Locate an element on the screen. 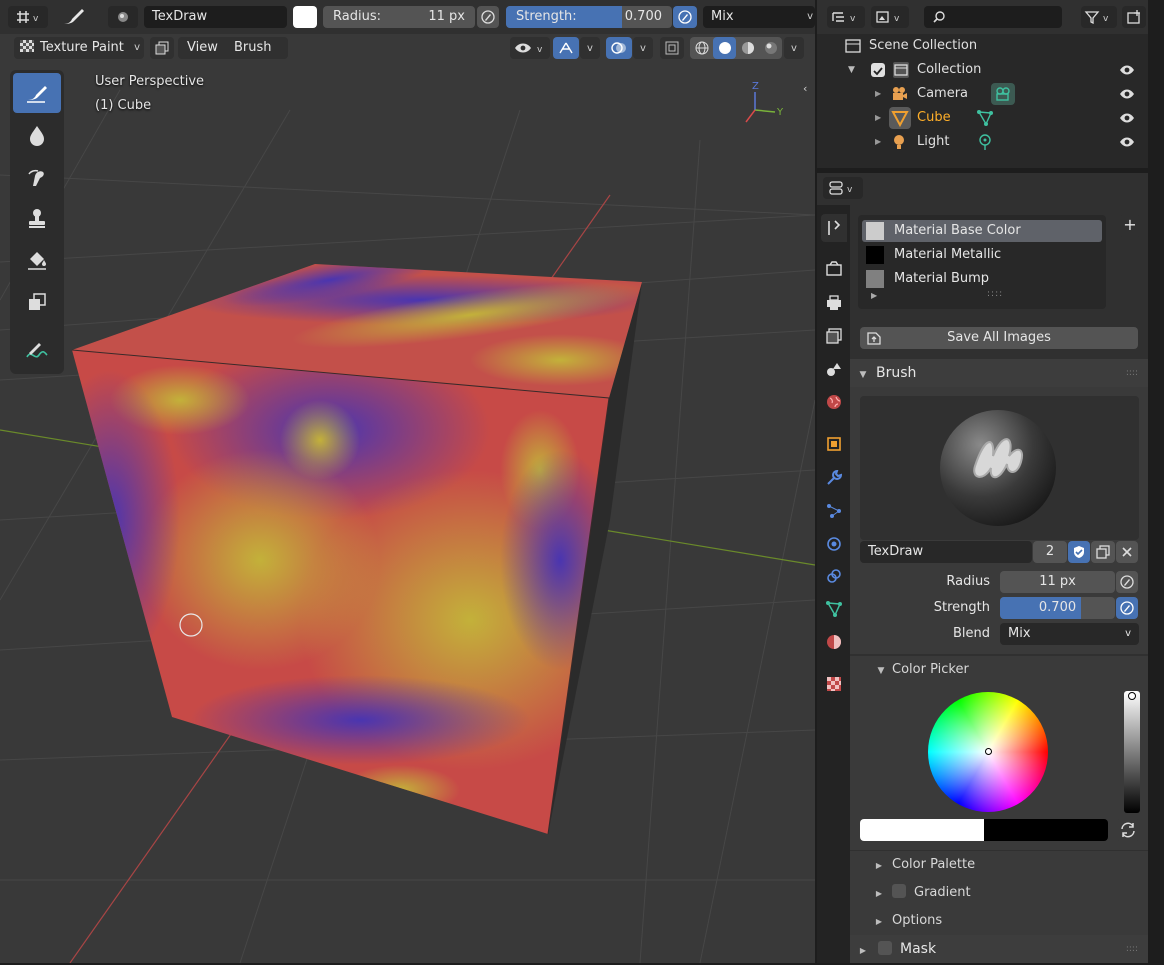 This screenshot has height=965, width=1164. panel-radius-pressure-button is located at coordinates (1127, 582).